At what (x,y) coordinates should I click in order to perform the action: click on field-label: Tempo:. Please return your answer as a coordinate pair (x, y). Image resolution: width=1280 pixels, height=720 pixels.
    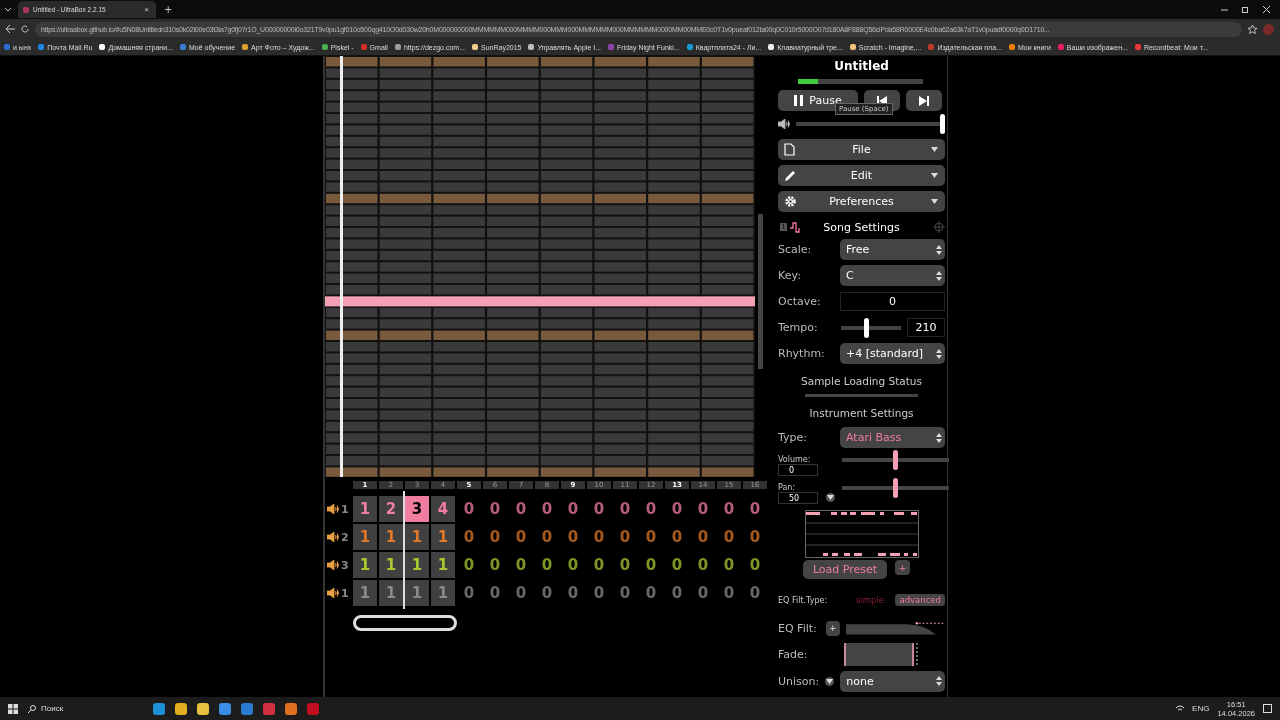
    Looking at the image, I should click on (798, 327).